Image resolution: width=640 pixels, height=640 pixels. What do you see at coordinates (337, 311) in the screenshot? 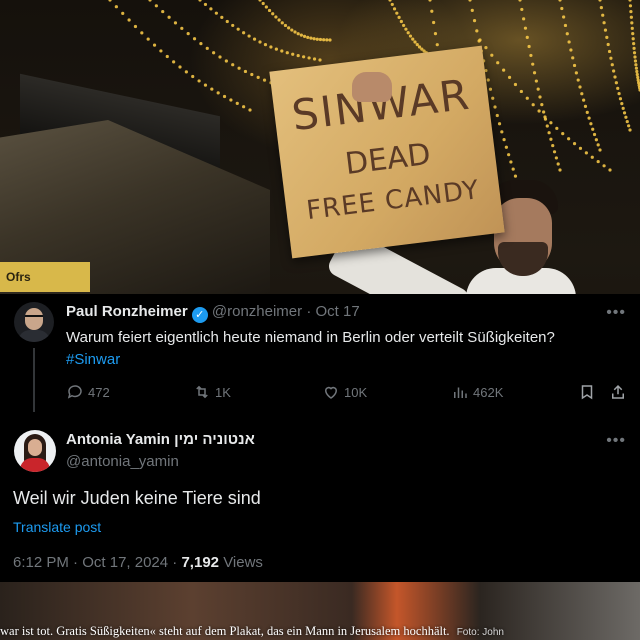
I see `tweet-date: Oct 17` at bounding box center [337, 311].